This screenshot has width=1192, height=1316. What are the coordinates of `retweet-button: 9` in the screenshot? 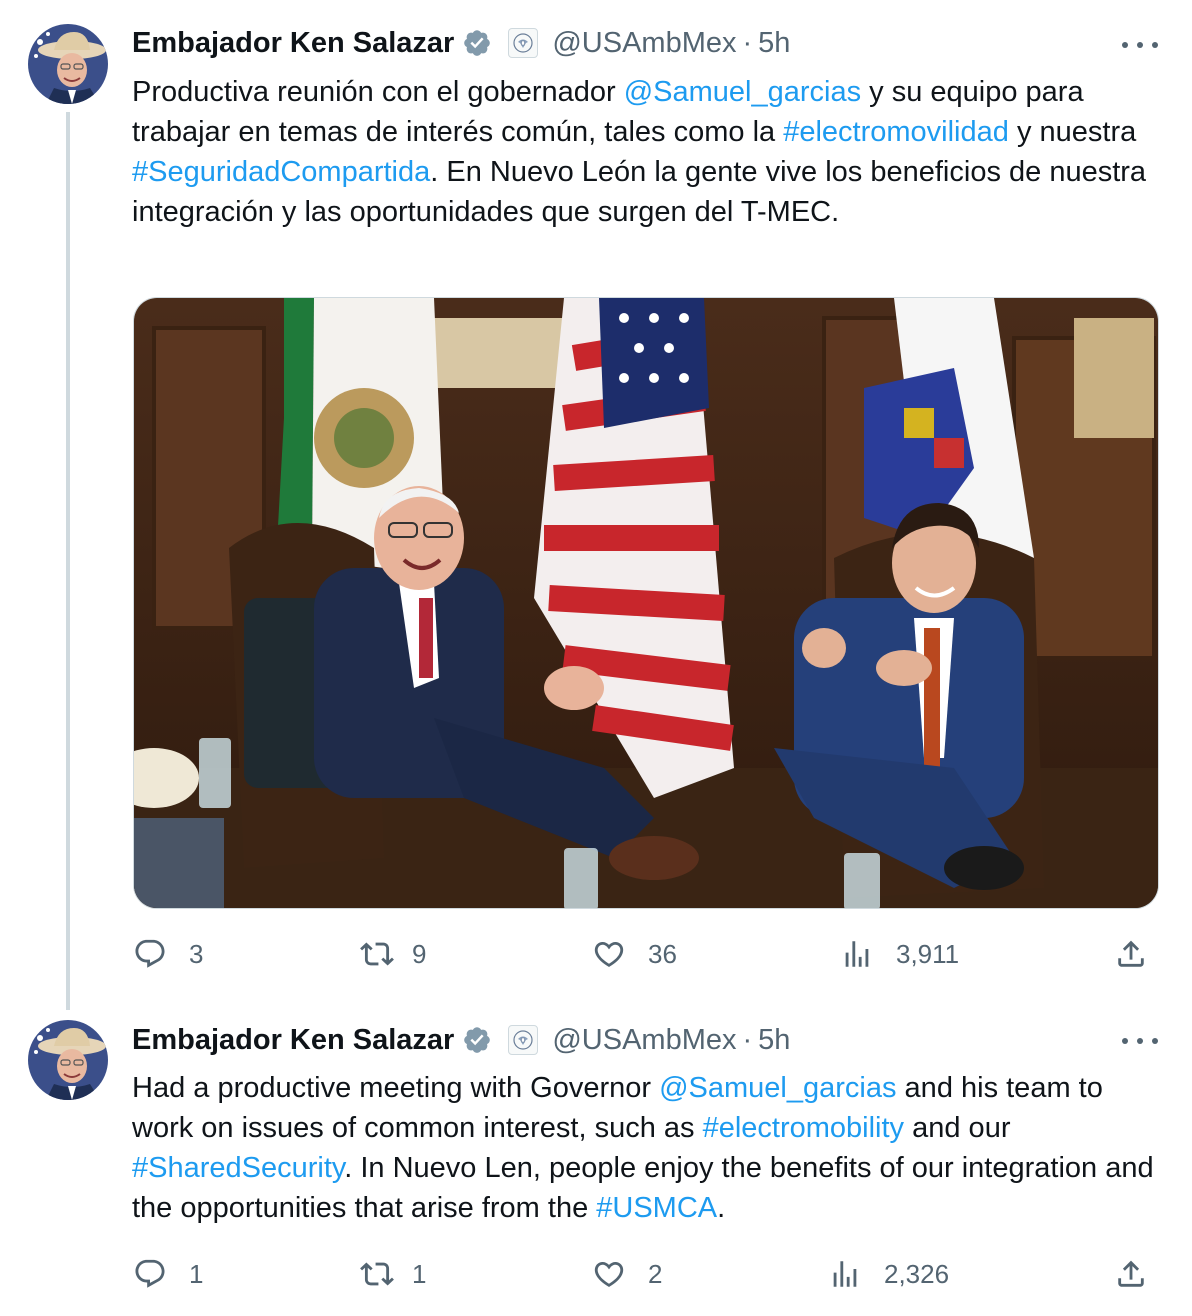 It's located at (393, 954).